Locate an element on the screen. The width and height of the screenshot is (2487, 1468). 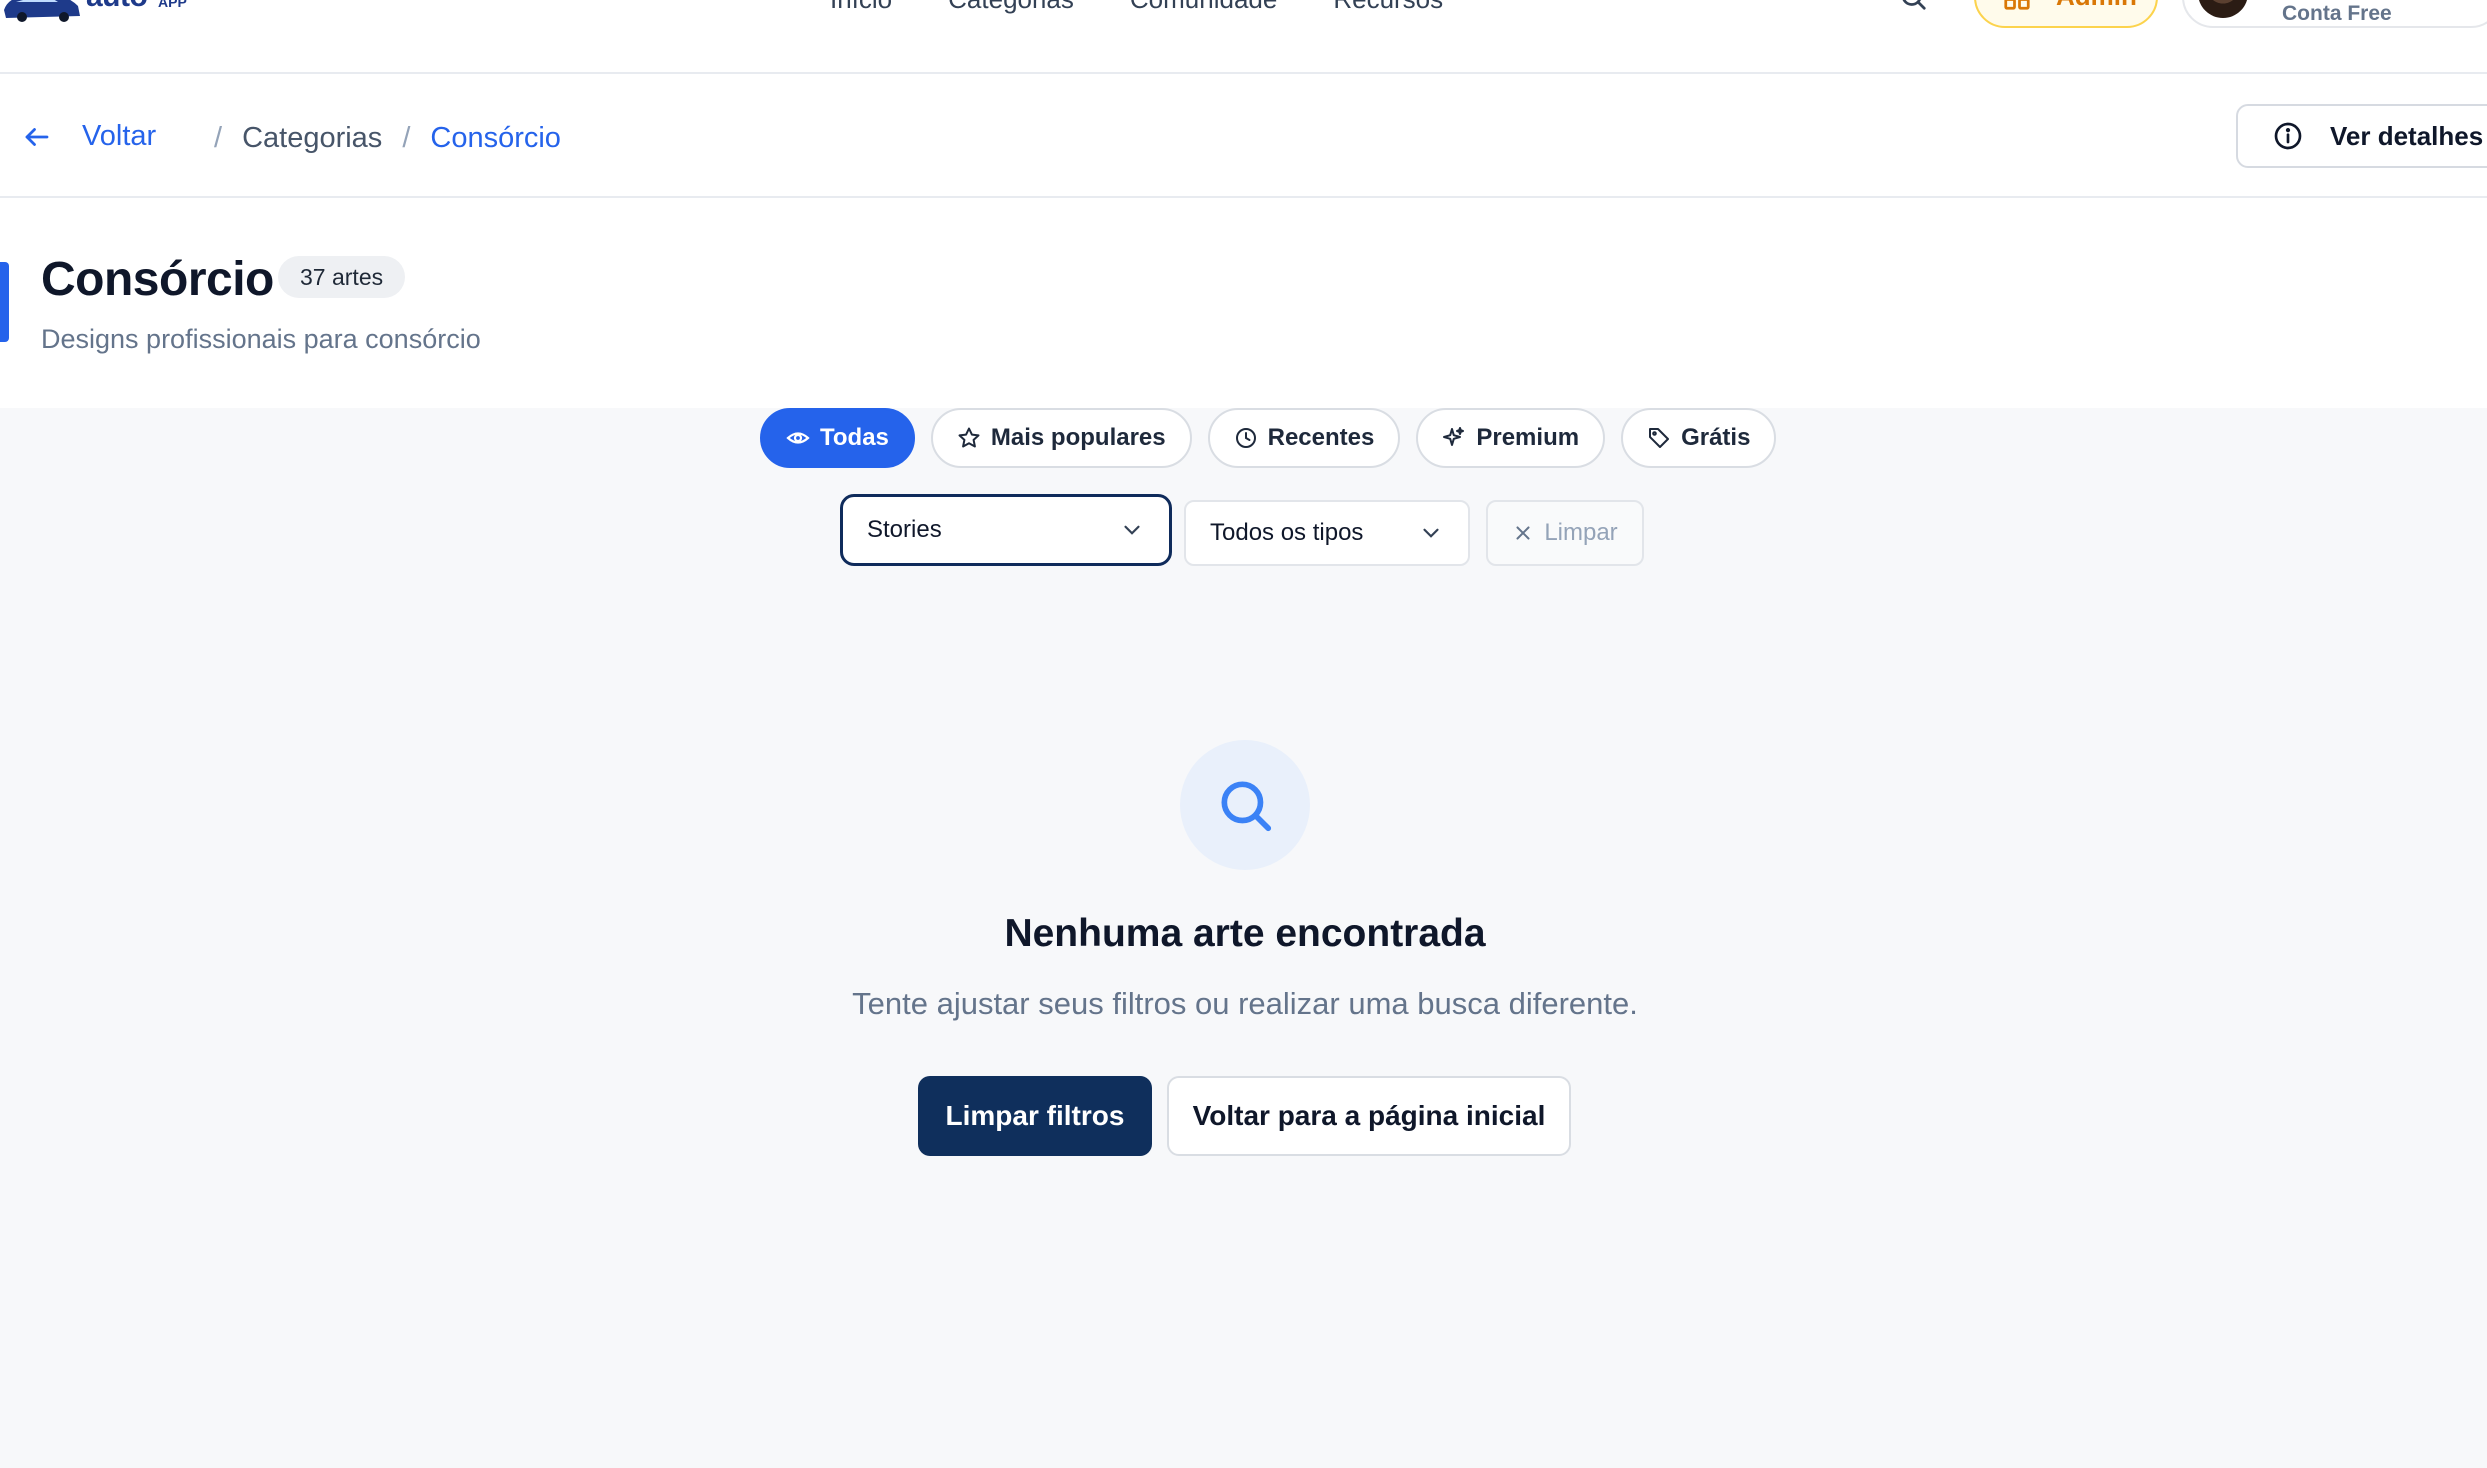
tab-label: Premium is located at coordinates (1528, 437).